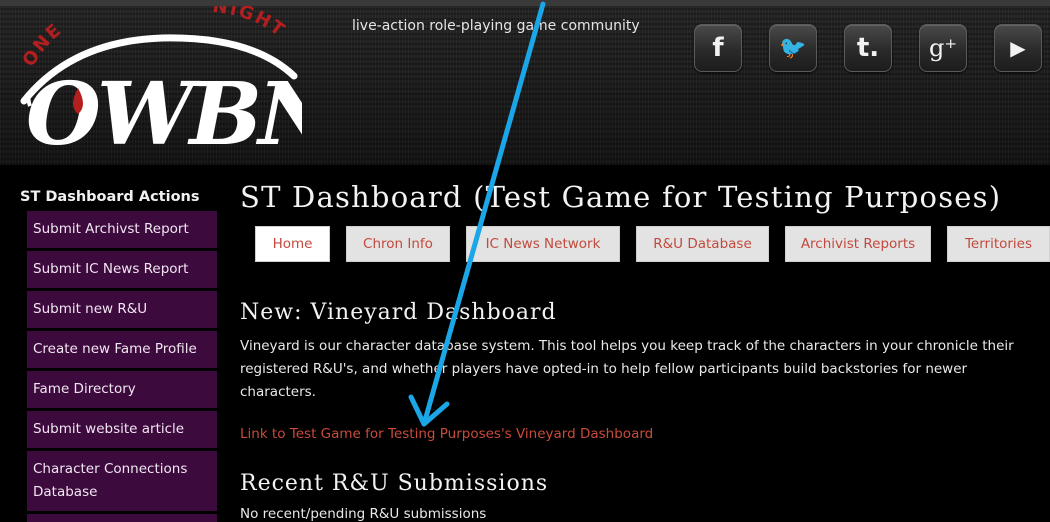  What do you see at coordinates (943, 48) in the screenshot?
I see `google-plus-icon: g⁺` at bounding box center [943, 48].